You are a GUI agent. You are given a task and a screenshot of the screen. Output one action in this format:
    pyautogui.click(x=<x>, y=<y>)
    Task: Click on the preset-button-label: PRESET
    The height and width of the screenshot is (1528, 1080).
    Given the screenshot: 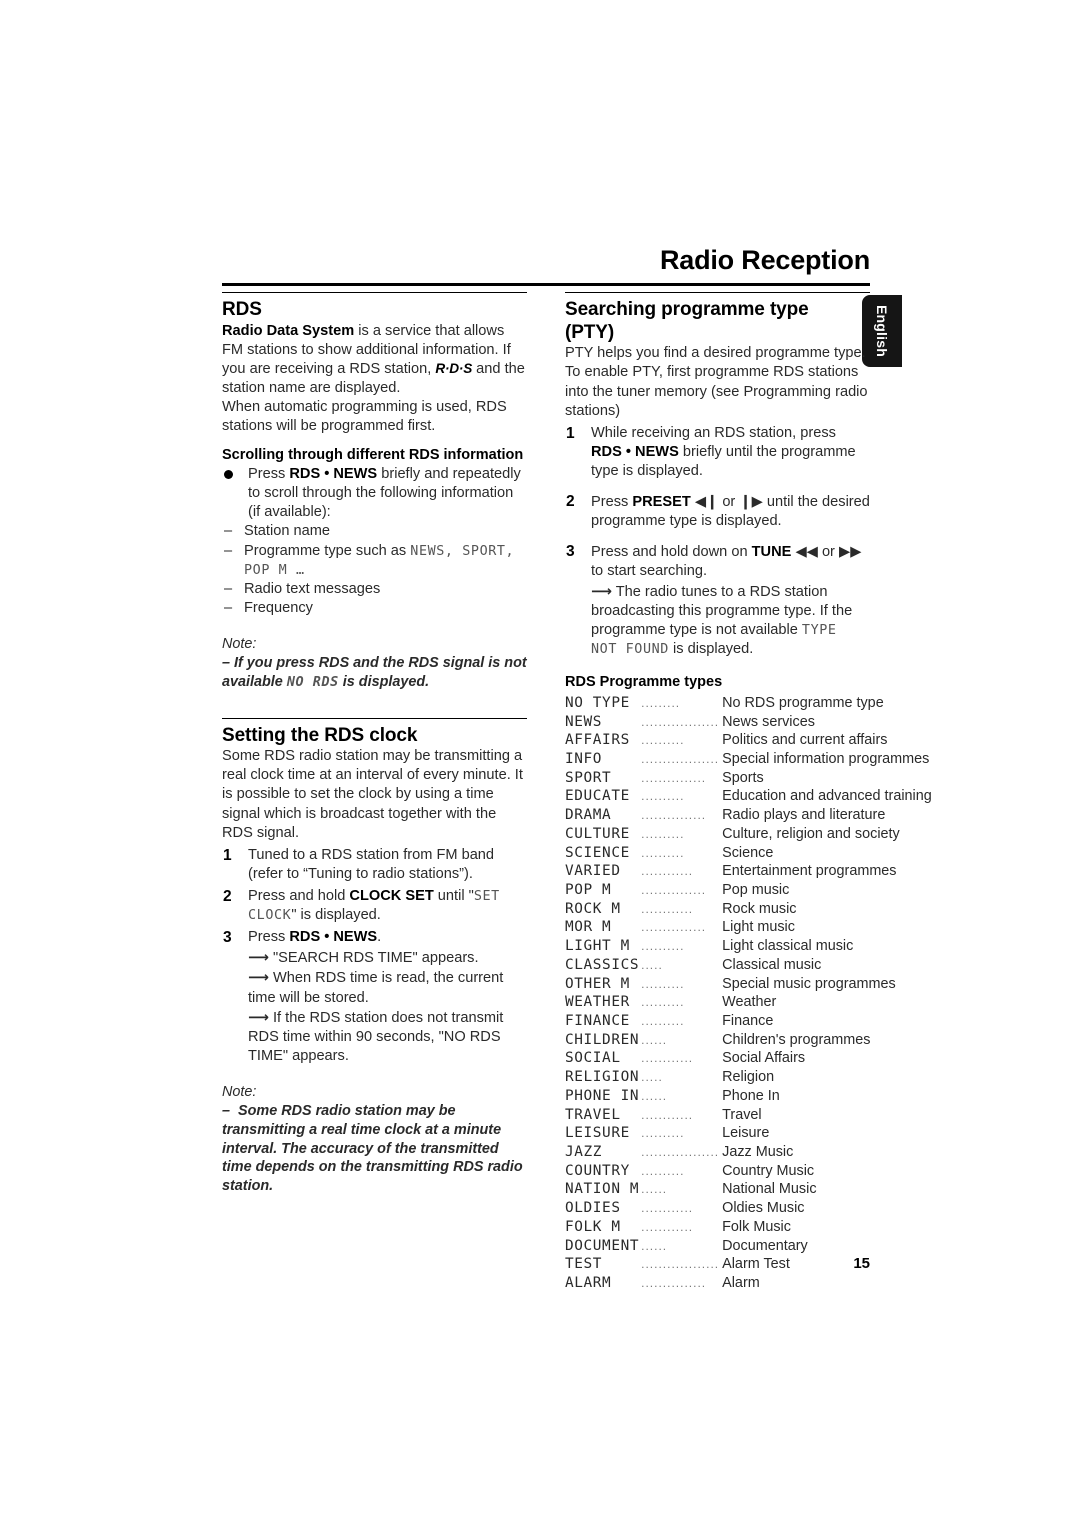 What is the action you would take?
    pyautogui.click(x=661, y=502)
    